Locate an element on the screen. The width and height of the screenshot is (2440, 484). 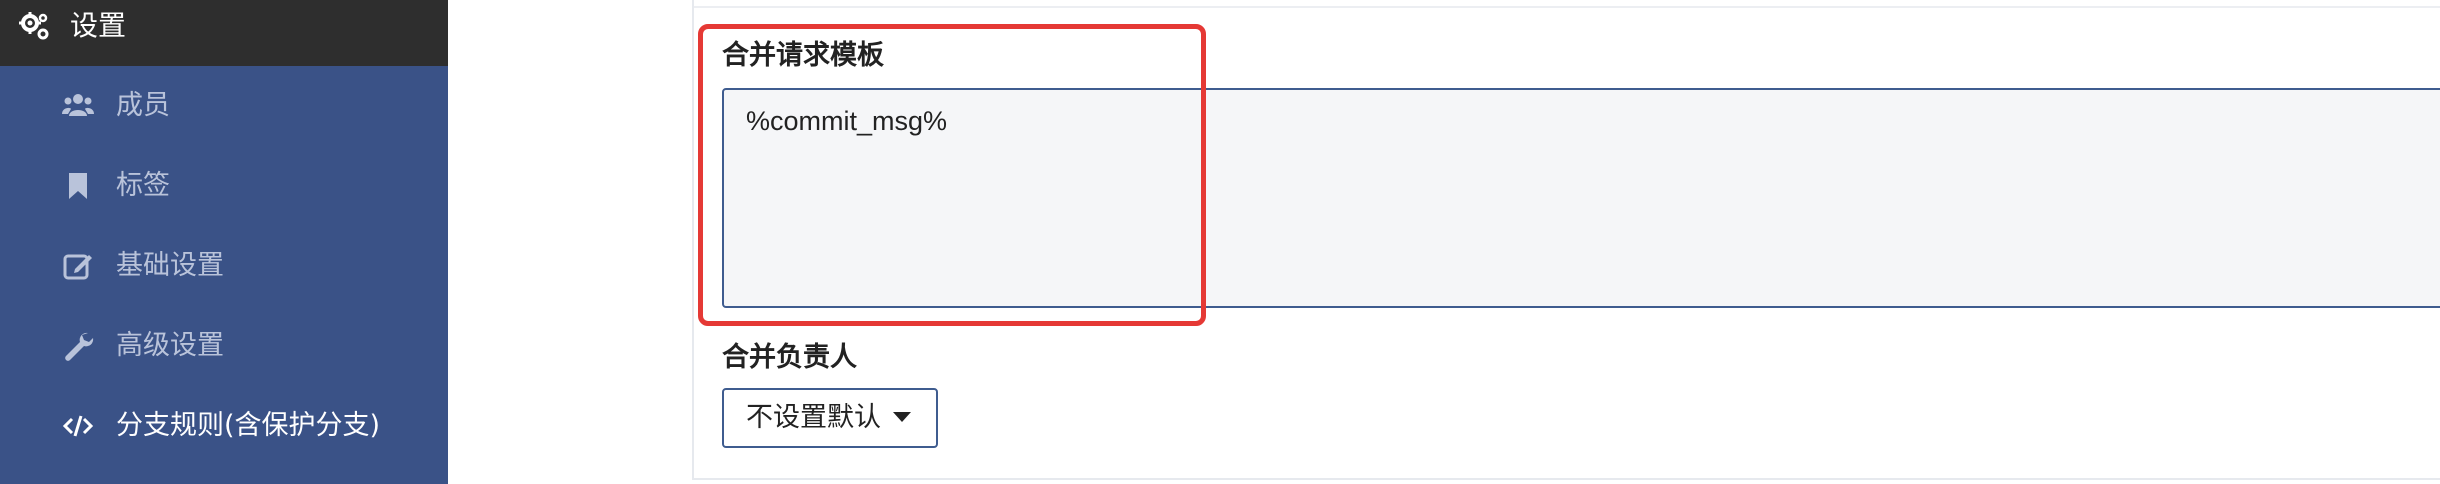
divider is located at coordinates (1567, 7).